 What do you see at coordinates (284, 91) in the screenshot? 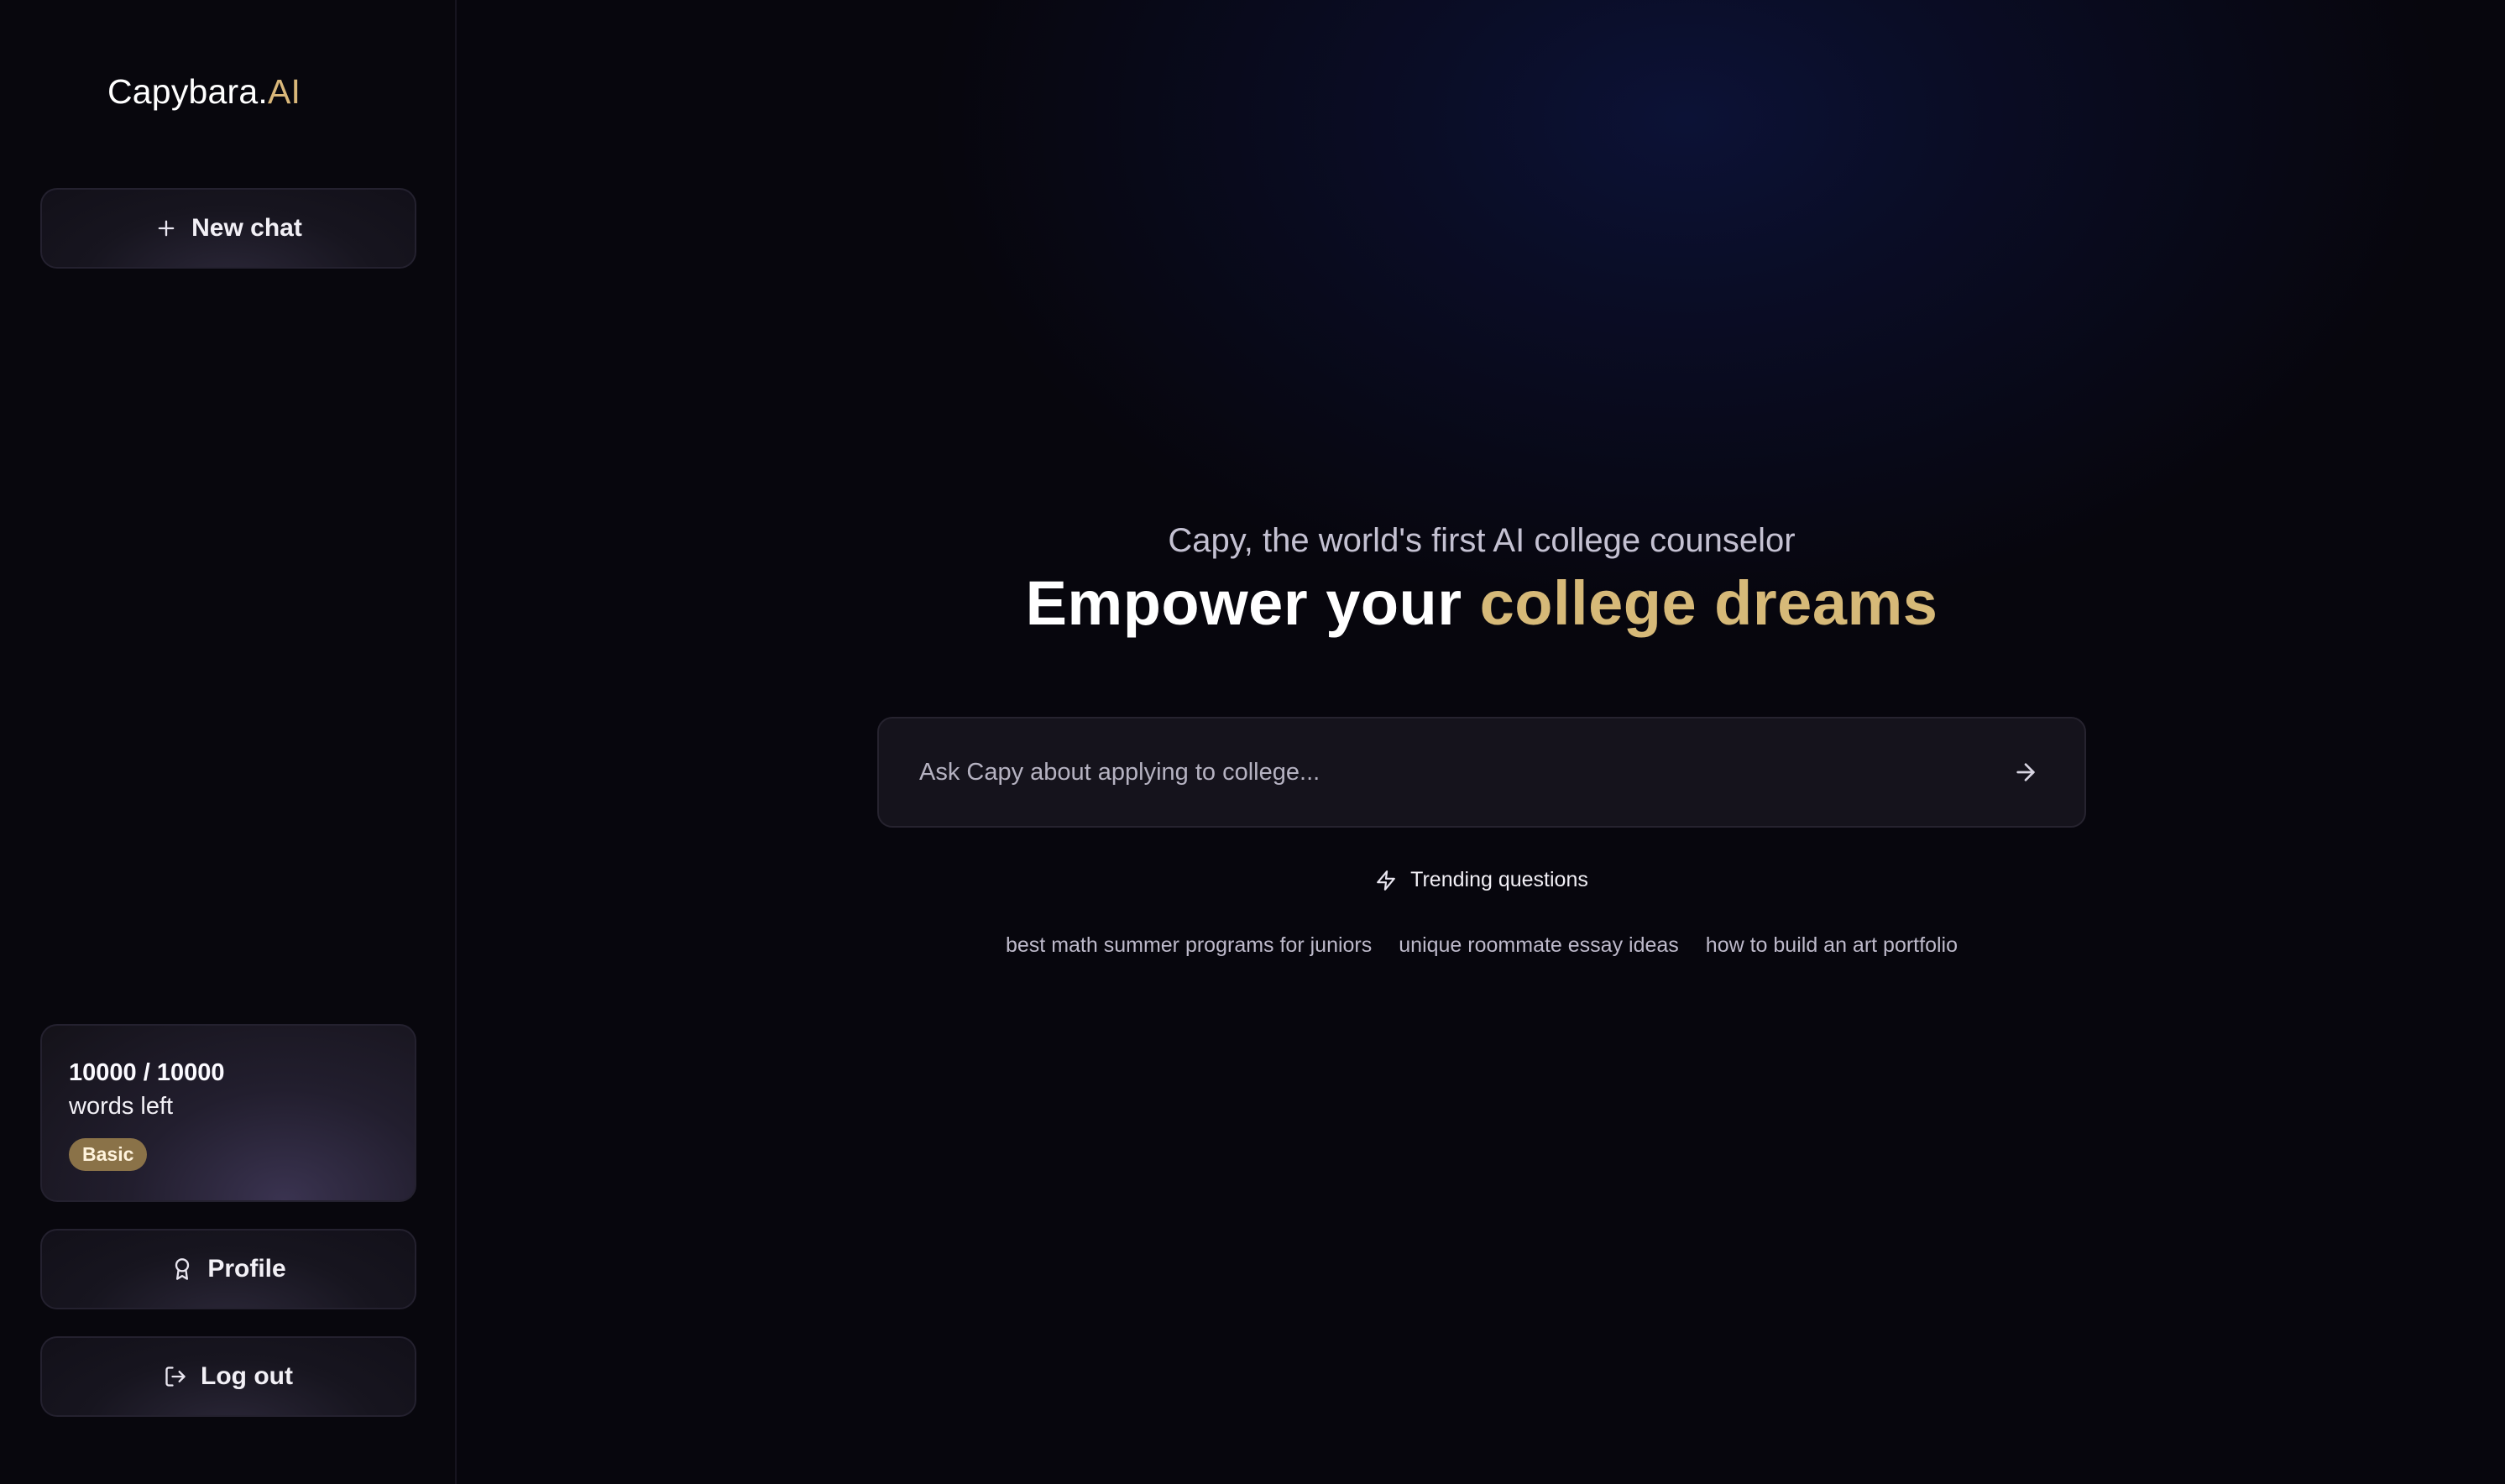
I see `brand-accent: AI` at bounding box center [284, 91].